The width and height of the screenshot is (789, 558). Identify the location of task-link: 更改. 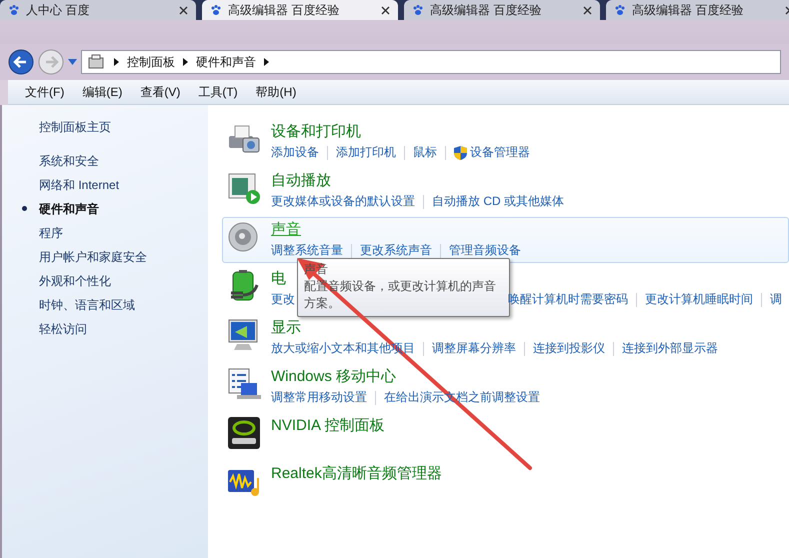
(283, 299).